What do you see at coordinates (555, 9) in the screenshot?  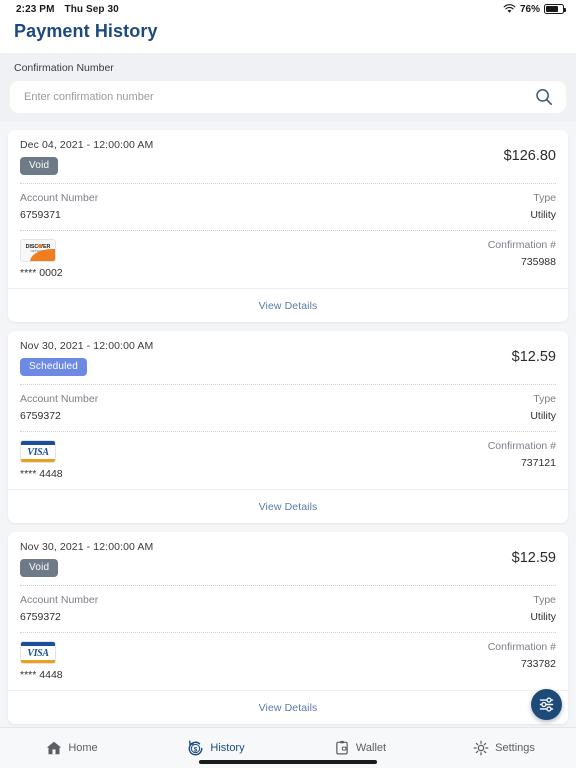 I see `battery-icon` at bounding box center [555, 9].